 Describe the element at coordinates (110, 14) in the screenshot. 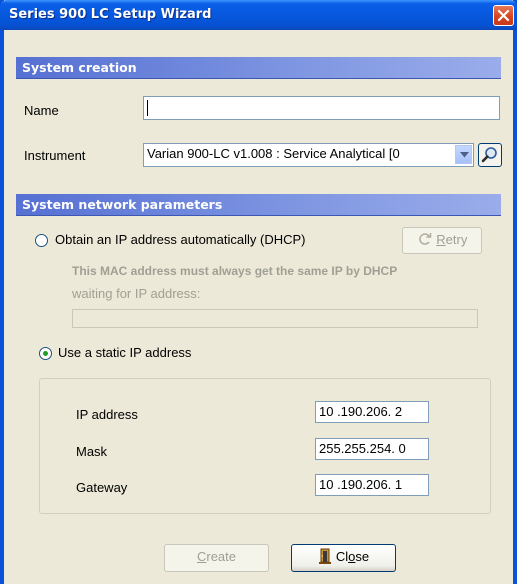

I see `window-title: Series 900 LC Setup Wizard` at that location.